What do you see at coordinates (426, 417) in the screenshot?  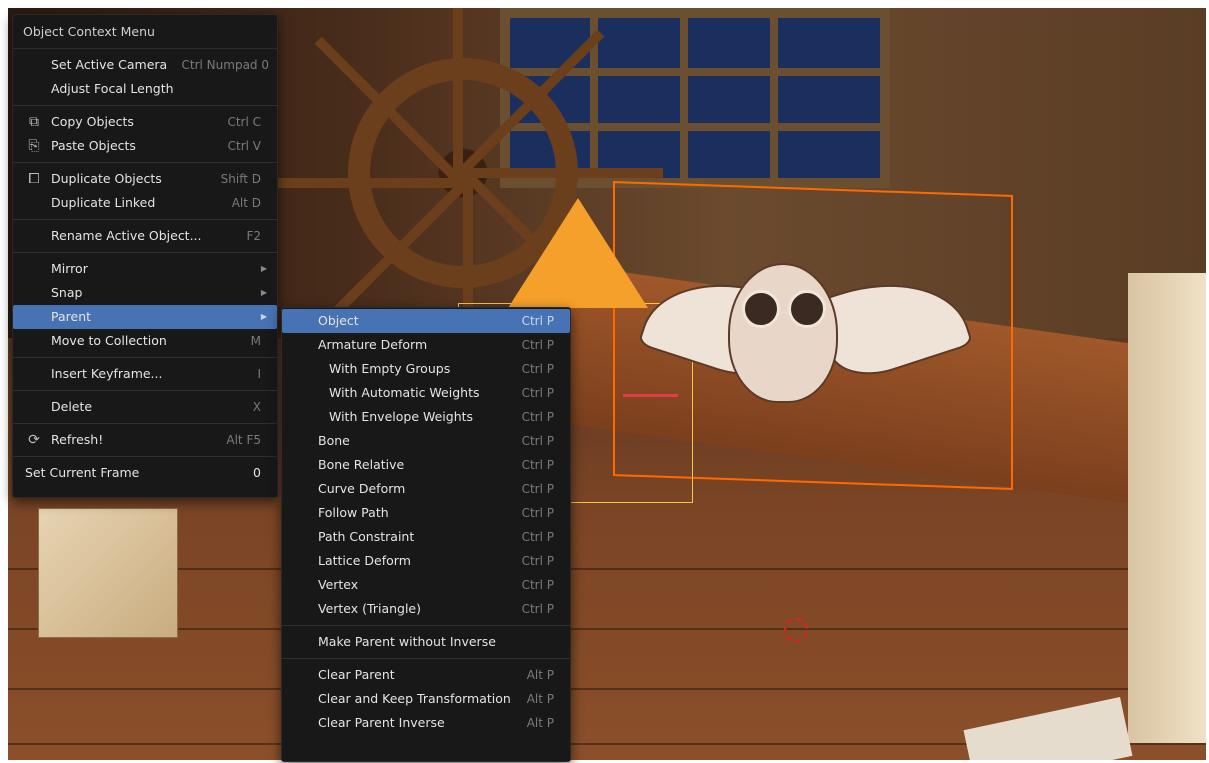 I see `with-envelope-weights-item: With Envelope Weights Ctrl P` at bounding box center [426, 417].